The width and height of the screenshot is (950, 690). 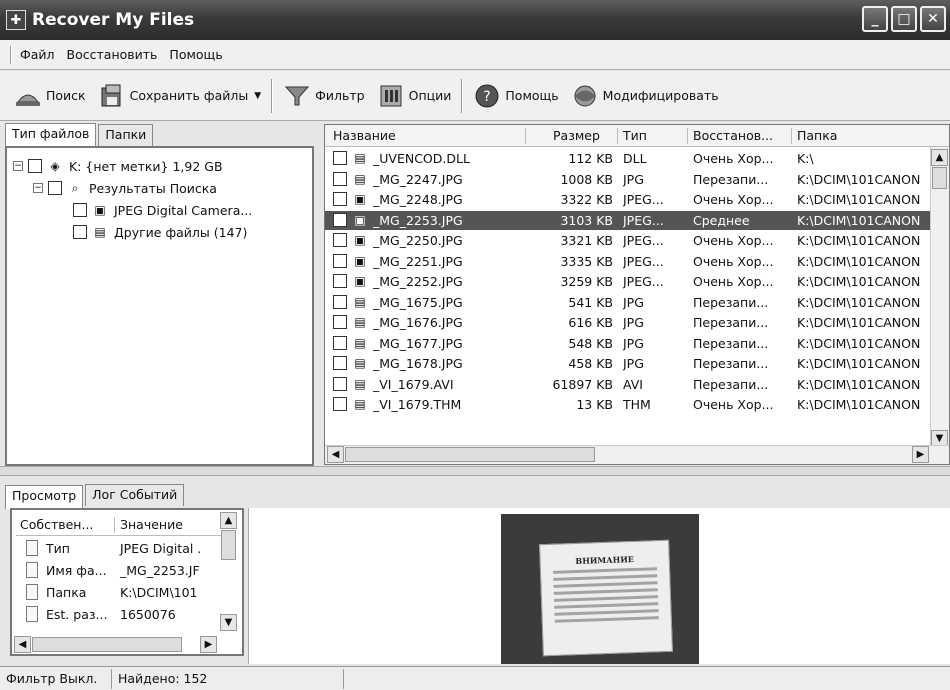 I want to click on search-button-label: Поиск, so click(x=66, y=95).